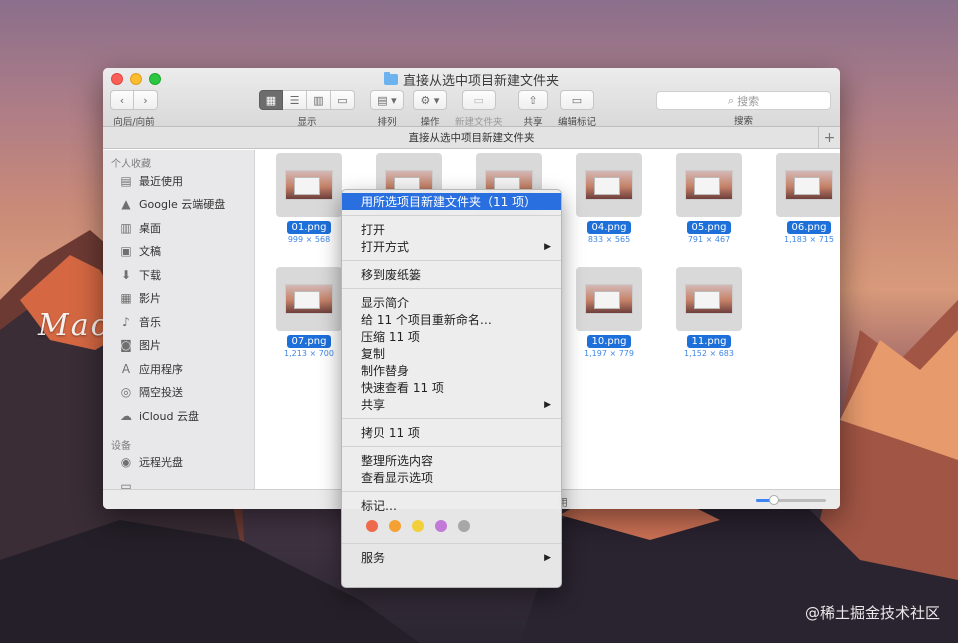 The height and width of the screenshot is (643, 958). Describe the element at coordinates (161, 463) in the screenshot. I see `sidebar-item-label: 远程光盘` at that location.